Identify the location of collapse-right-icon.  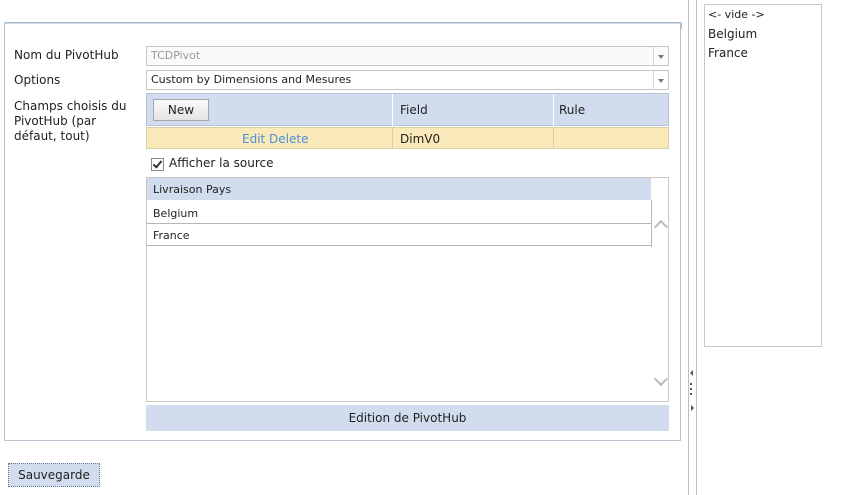
(692, 408).